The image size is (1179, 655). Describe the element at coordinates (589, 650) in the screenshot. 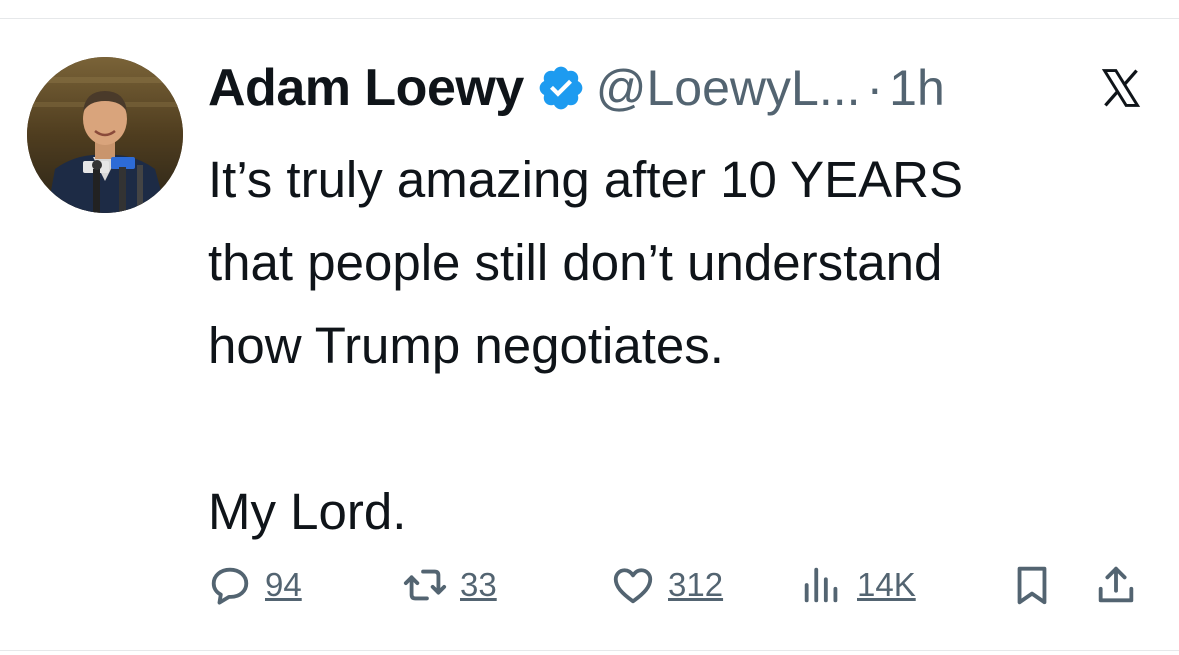

I see `bottom-divider` at that location.